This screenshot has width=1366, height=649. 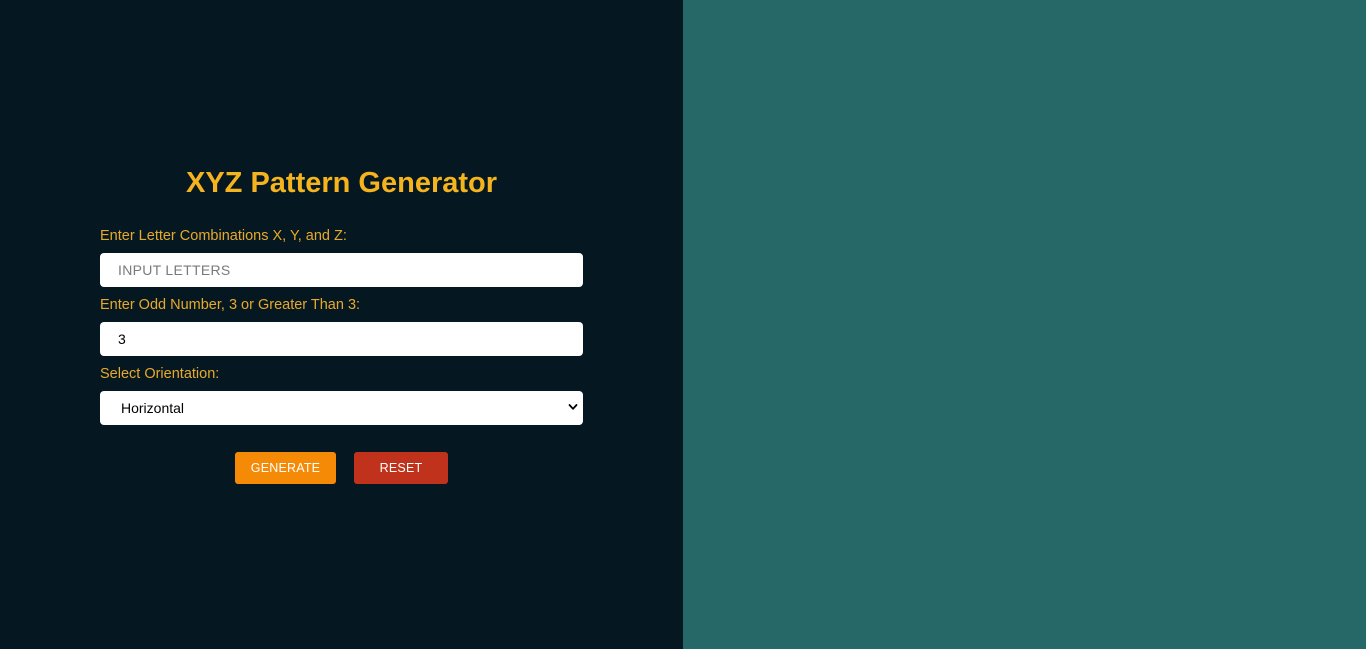 I want to click on form-actions: GENERATE RESET, so click(x=341, y=468).